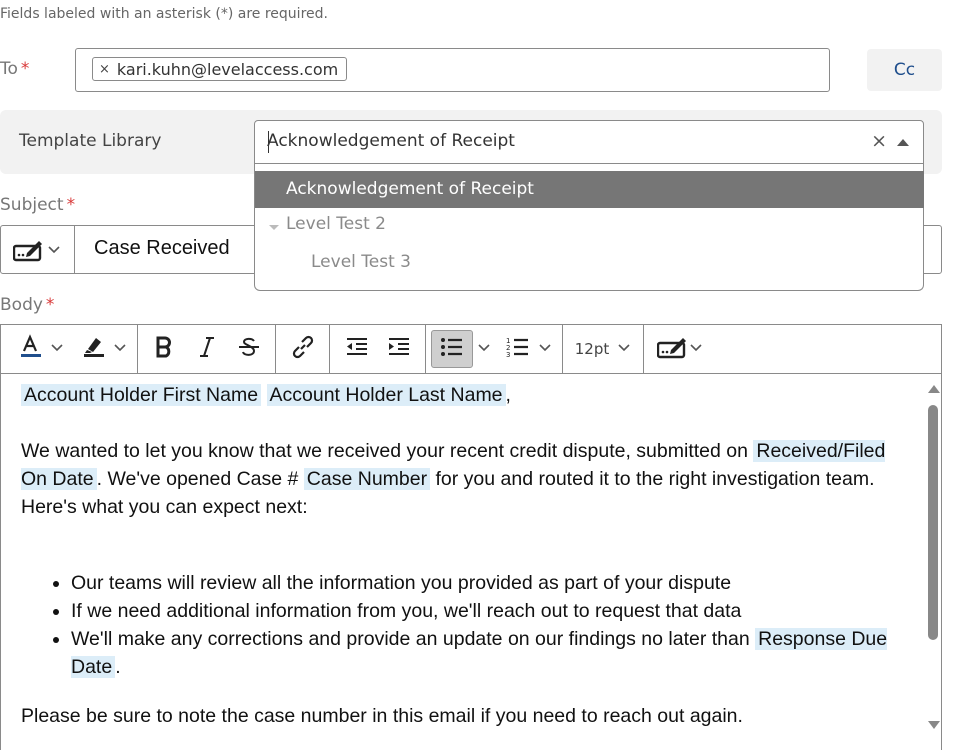 The height and width of the screenshot is (751, 958). Describe the element at coordinates (94, 349) in the screenshot. I see `highlight-color-icon` at that location.